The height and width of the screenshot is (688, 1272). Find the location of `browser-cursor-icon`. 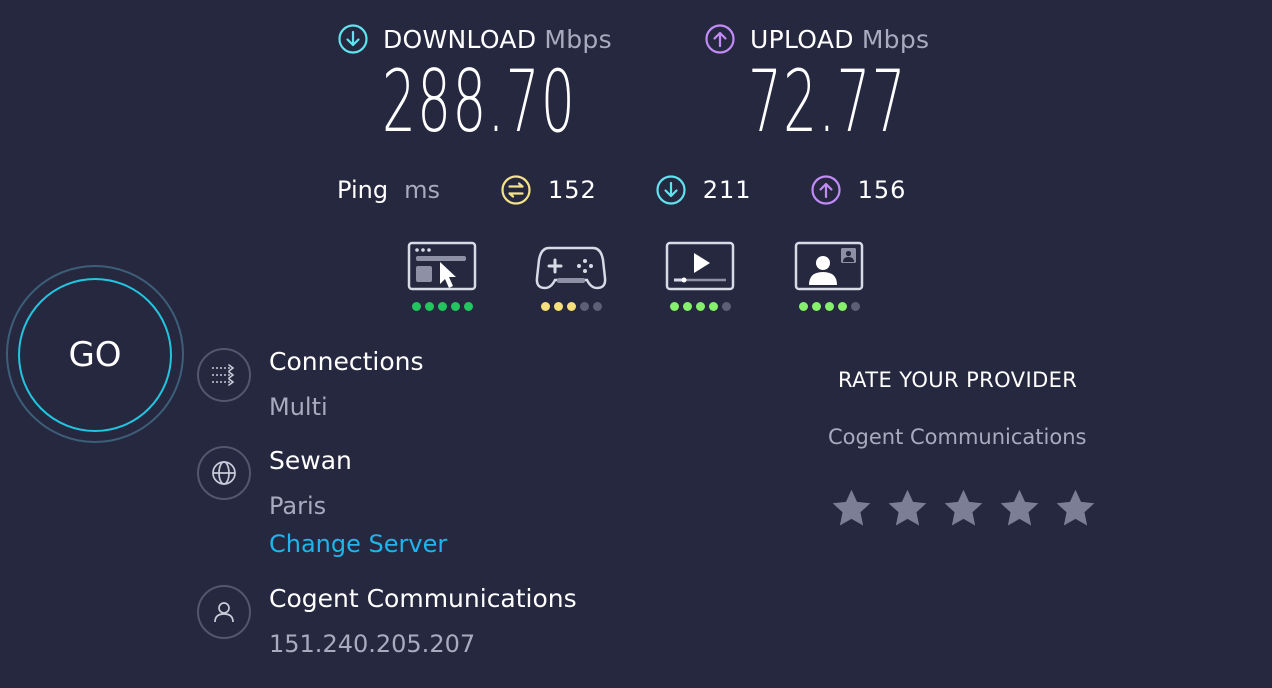

browser-cursor-icon is located at coordinates (442, 266).